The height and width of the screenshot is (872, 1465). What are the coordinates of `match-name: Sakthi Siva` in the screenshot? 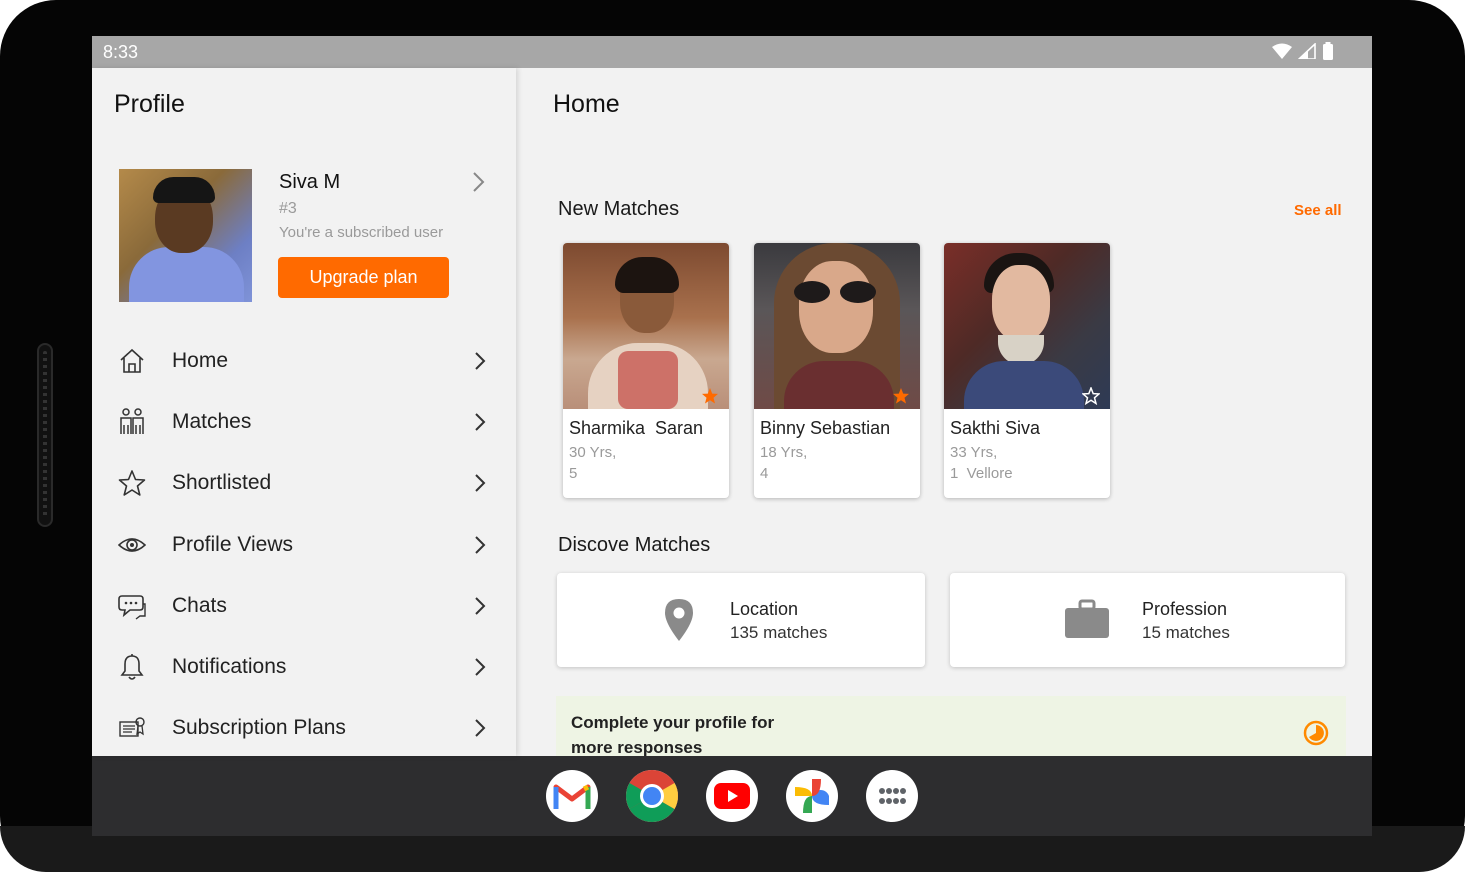 It's located at (995, 428).